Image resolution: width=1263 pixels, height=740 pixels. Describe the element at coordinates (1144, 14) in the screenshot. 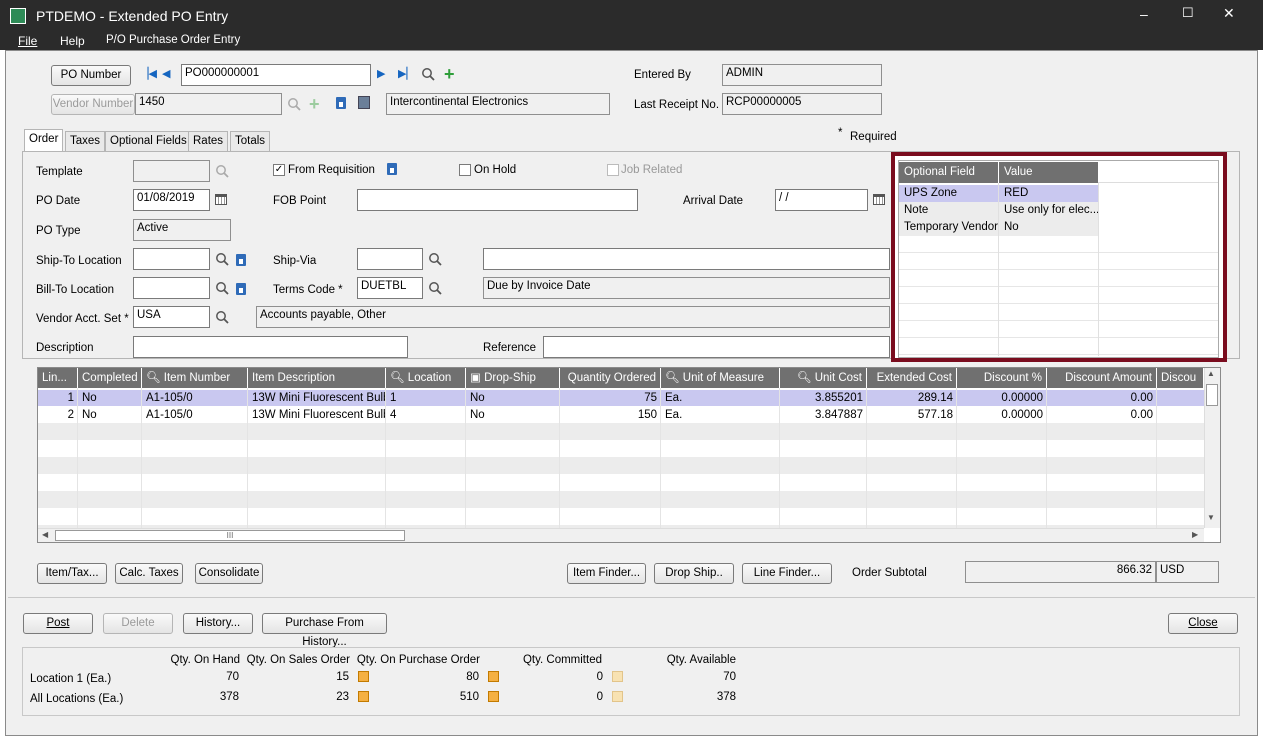

I see `minimize-icon: –` at that location.